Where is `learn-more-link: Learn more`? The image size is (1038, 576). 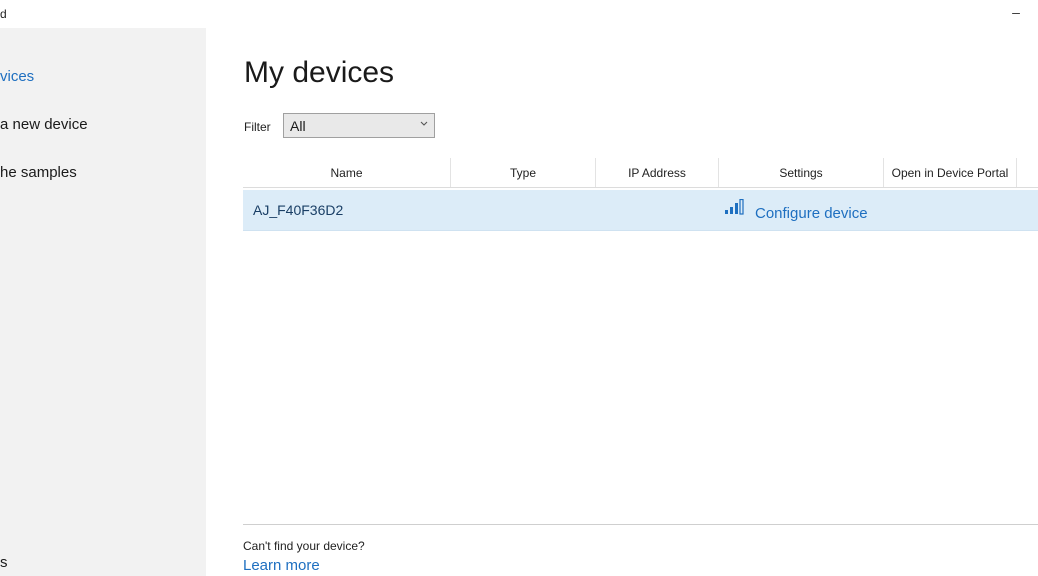 learn-more-link: Learn more is located at coordinates (281, 565).